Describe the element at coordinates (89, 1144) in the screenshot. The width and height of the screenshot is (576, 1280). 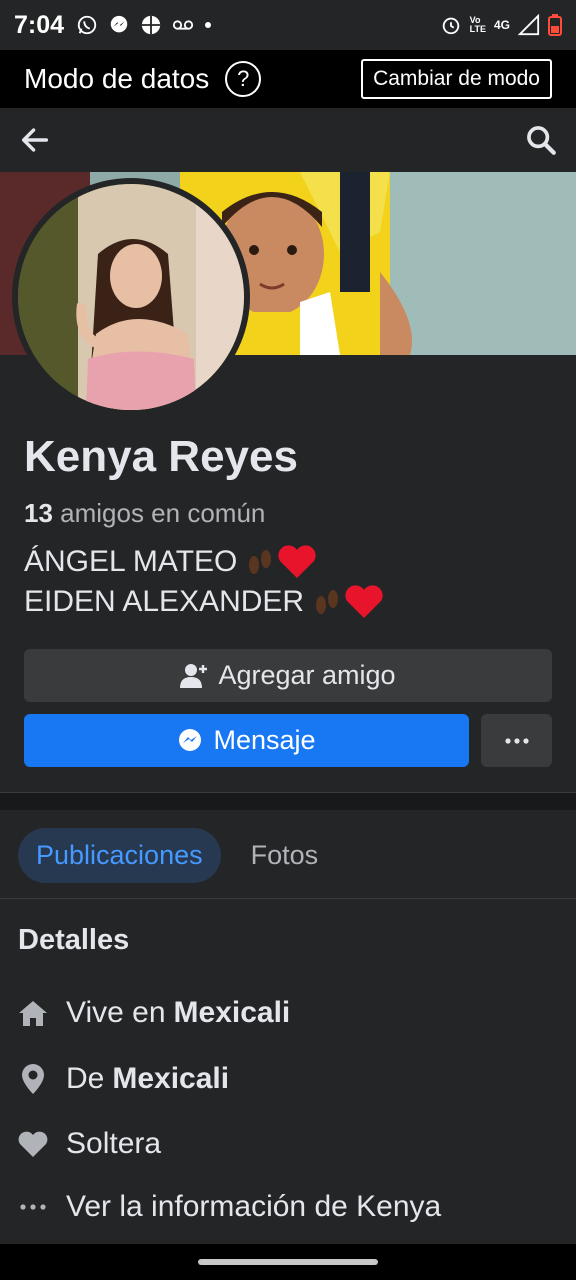
I see `detail-relationship: Soltera` at that location.